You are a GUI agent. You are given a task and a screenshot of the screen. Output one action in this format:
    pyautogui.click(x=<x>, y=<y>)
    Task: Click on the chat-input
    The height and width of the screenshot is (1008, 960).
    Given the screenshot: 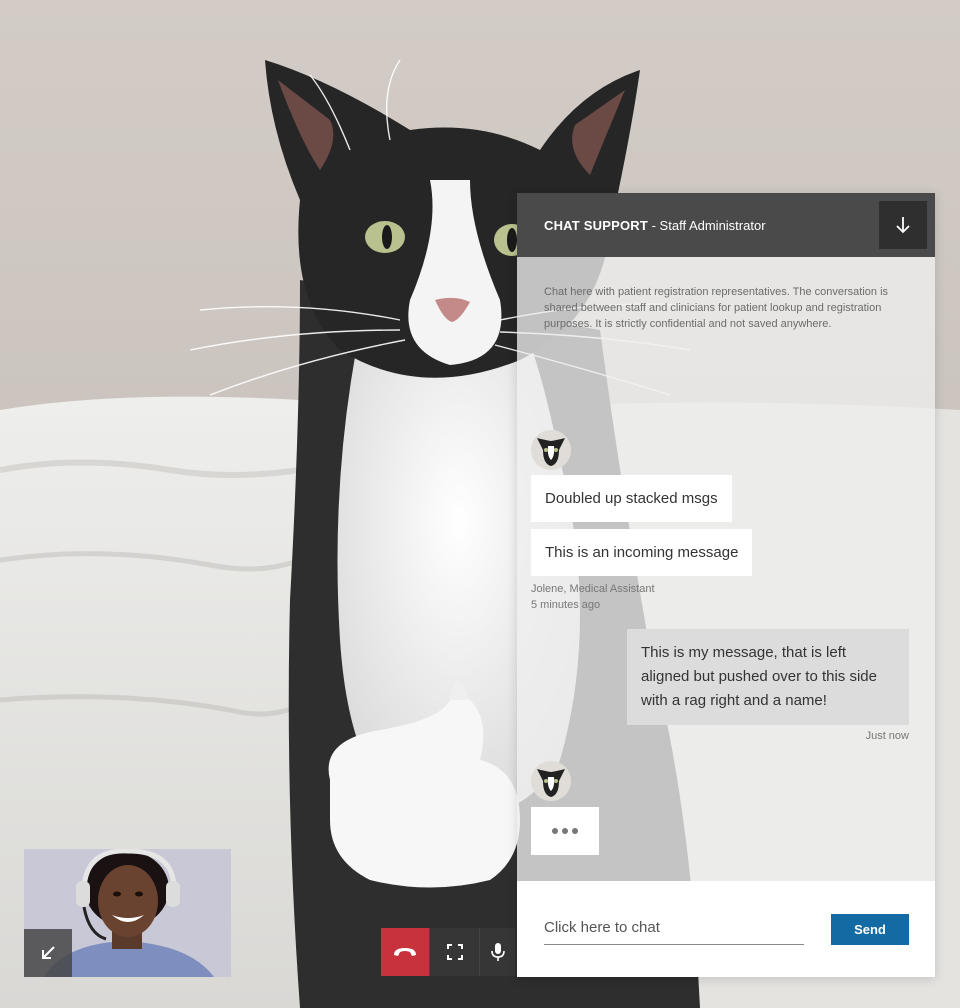 What is the action you would take?
    pyautogui.click(x=674, y=928)
    